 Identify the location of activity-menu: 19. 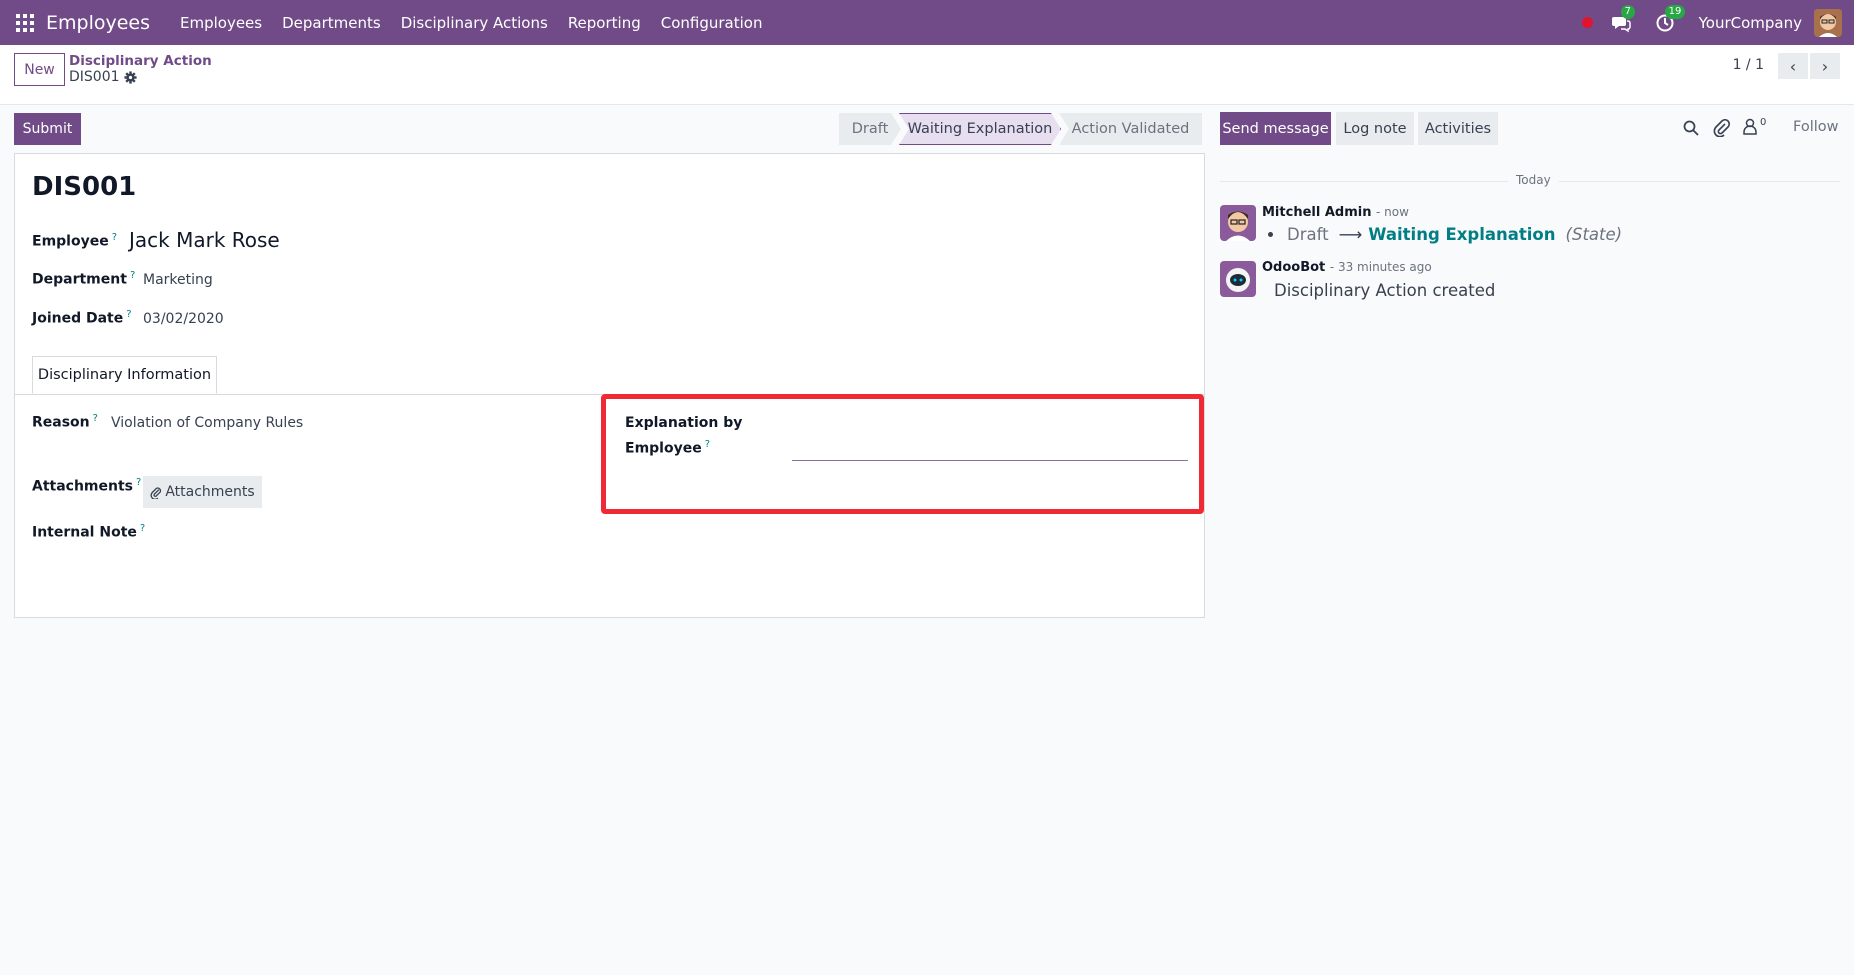
(1670, 18).